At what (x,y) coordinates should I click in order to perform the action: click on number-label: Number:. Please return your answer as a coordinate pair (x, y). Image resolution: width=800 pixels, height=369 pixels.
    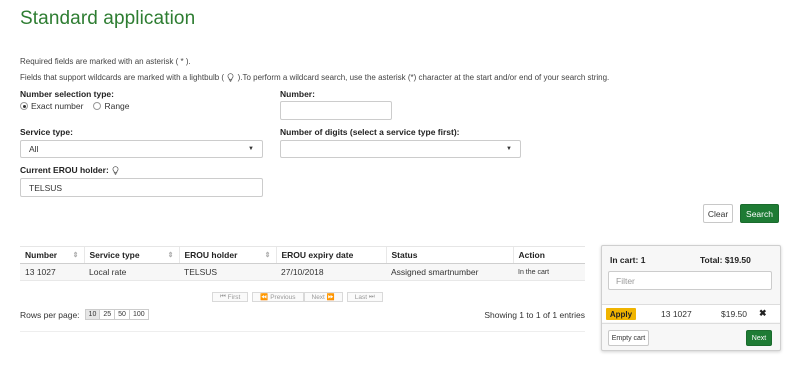
    Looking at the image, I should click on (297, 94).